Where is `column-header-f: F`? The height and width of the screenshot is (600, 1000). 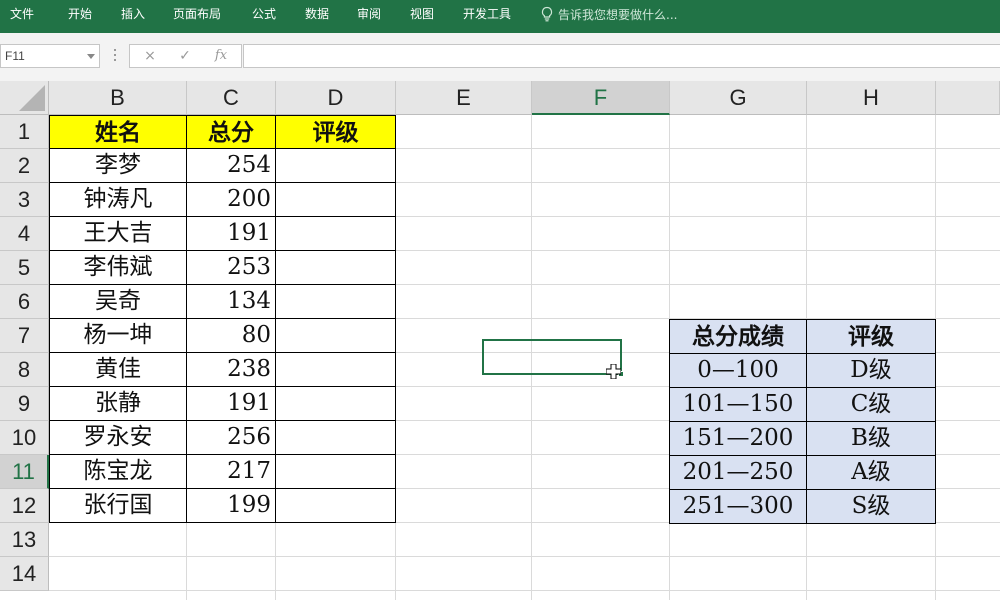
column-header-f: F is located at coordinates (601, 98).